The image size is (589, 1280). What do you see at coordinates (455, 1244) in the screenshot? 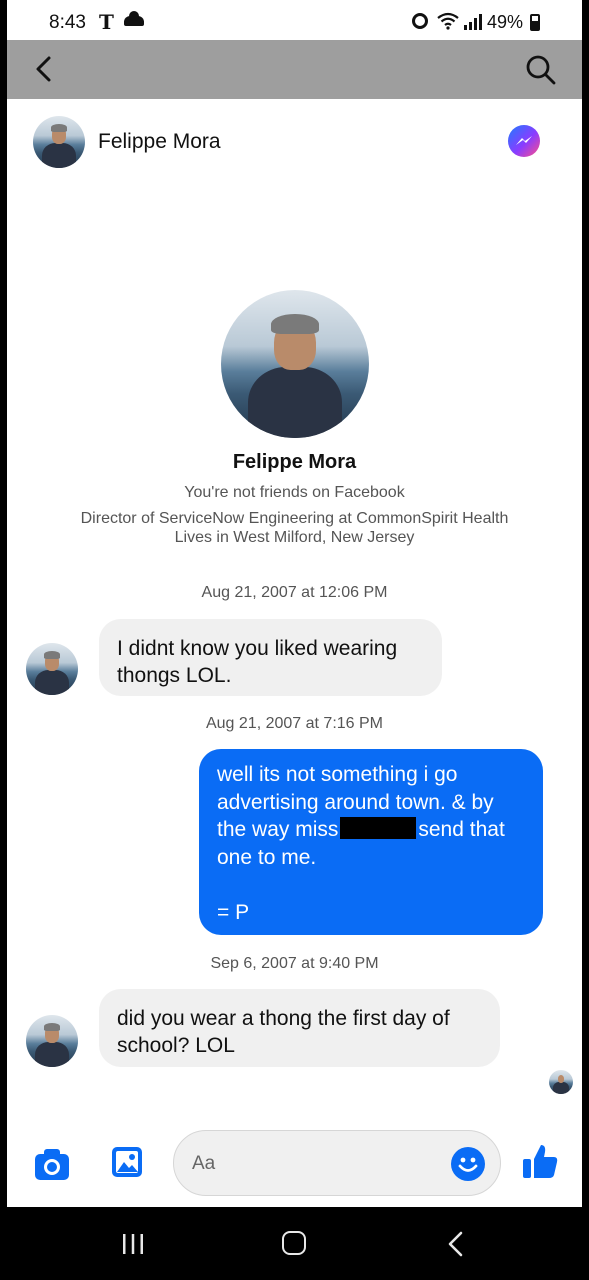
I see `back-icon` at bounding box center [455, 1244].